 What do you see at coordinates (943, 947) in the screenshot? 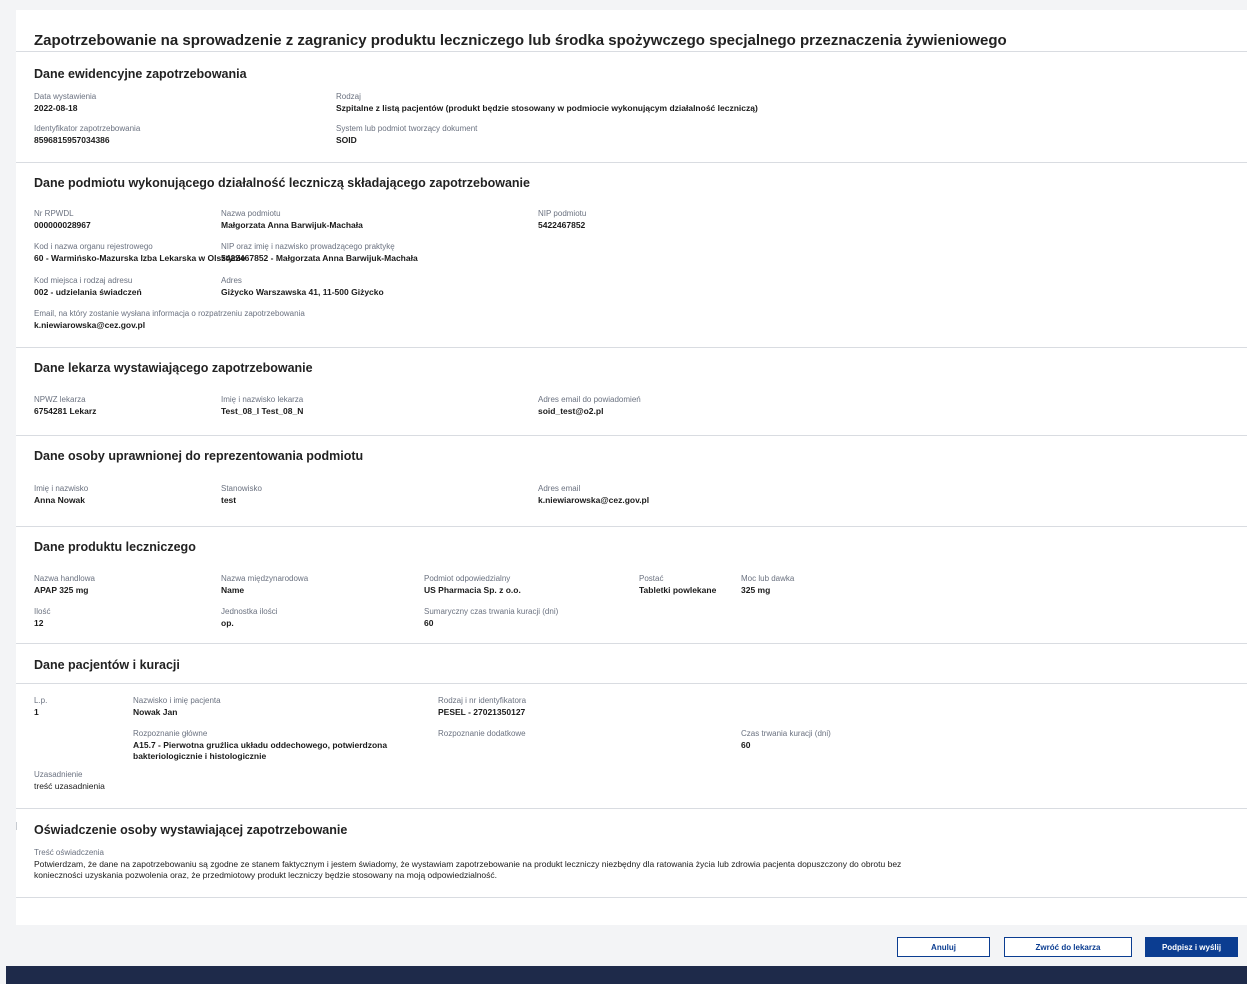
I see `cancel-button: Anuluj` at bounding box center [943, 947].